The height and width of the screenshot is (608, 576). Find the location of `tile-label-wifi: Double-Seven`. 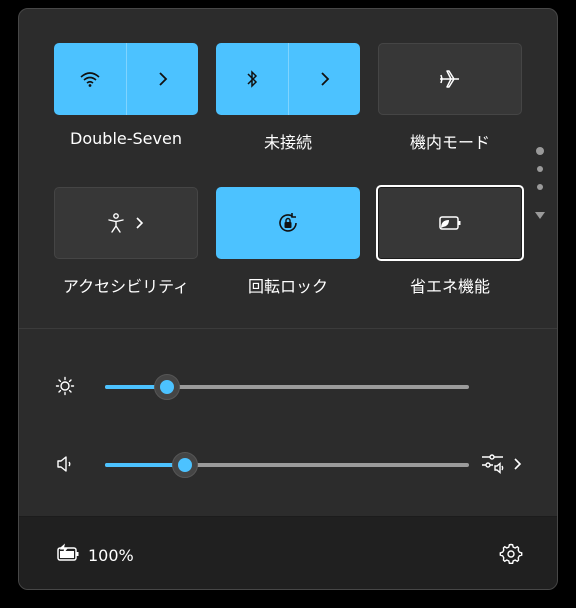

tile-label-wifi: Double-Seven is located at coordinates (126, 138).